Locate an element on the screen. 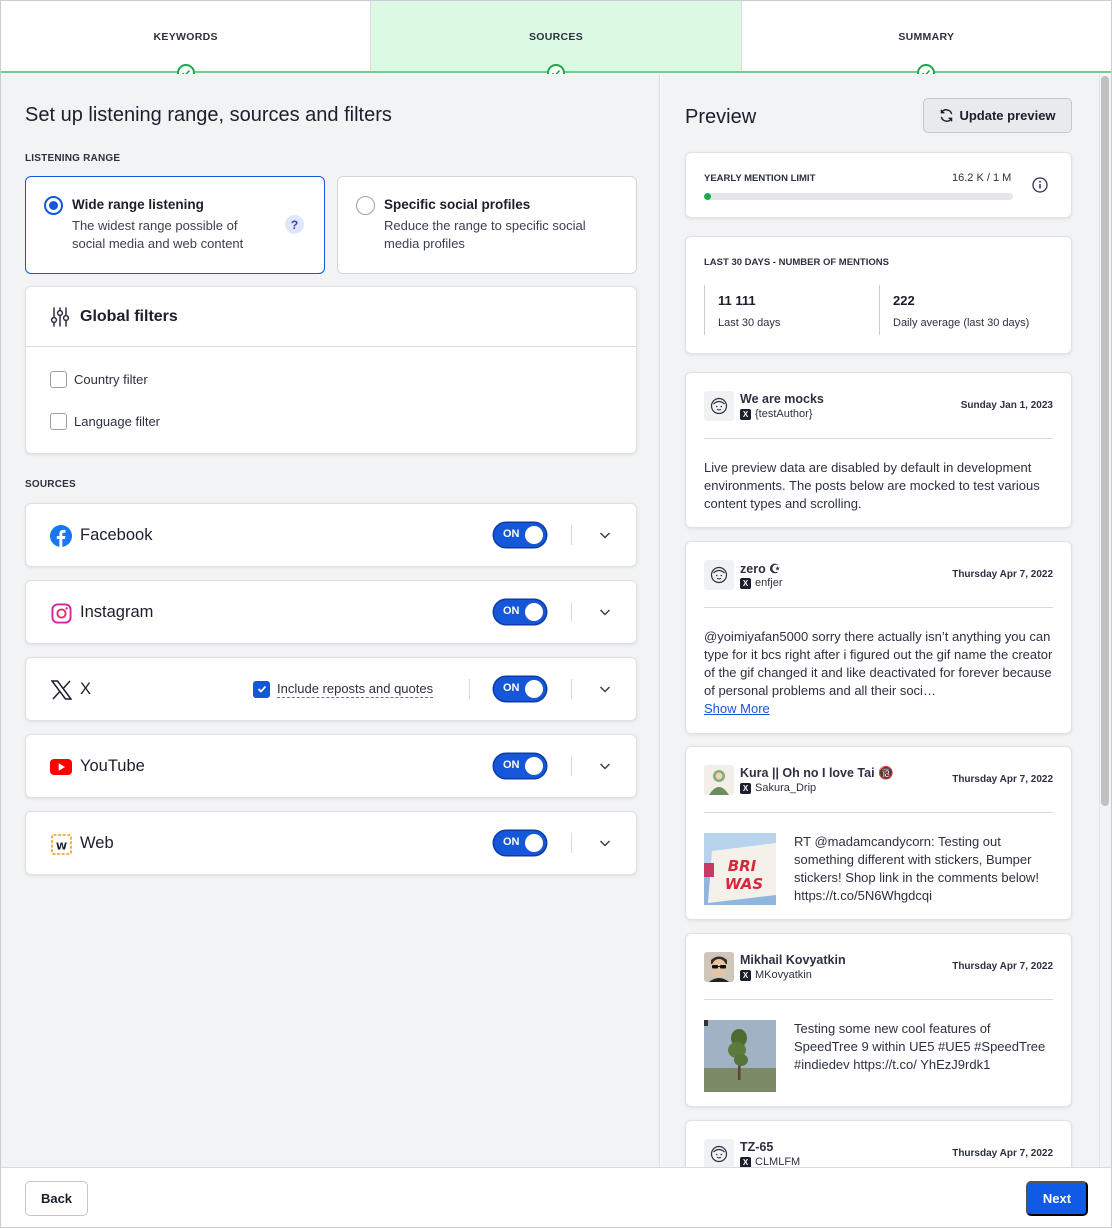 This screenshot has height=1228, width=1112. source-youtube: YouTube ON is located at coordinates (331, 766).